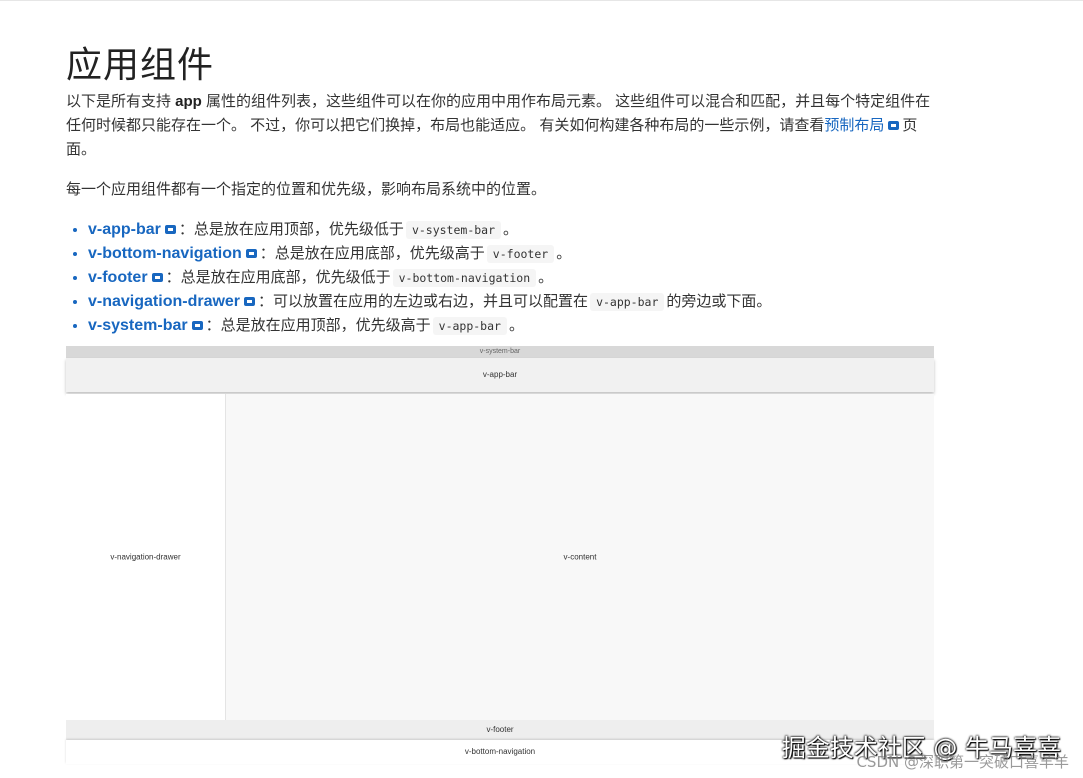  Describe the element at coordinates (124, 229) in the screenshot. I see `v-app-bar-link: v-app-bar` at that location.